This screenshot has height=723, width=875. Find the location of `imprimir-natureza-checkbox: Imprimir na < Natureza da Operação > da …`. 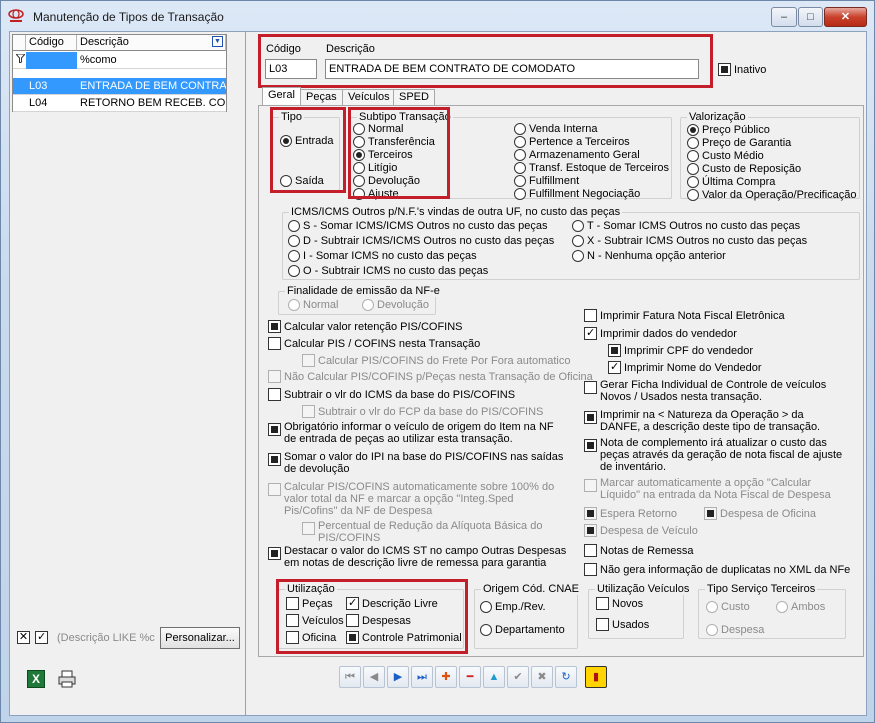

imprimir-natureza-checkbox: Imprimir na < Natureza da Operação > da … is located at coordinates (715, 421).